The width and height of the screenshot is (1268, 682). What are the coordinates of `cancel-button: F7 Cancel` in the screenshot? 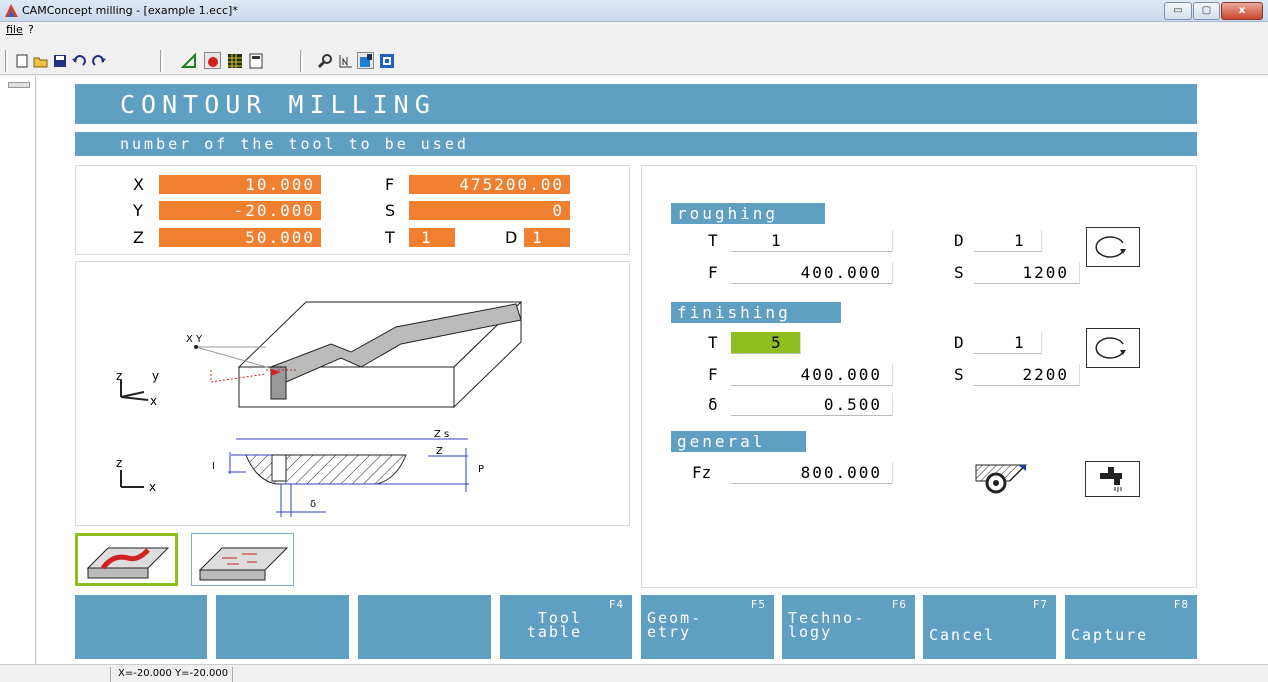 It's located at (989, 627).